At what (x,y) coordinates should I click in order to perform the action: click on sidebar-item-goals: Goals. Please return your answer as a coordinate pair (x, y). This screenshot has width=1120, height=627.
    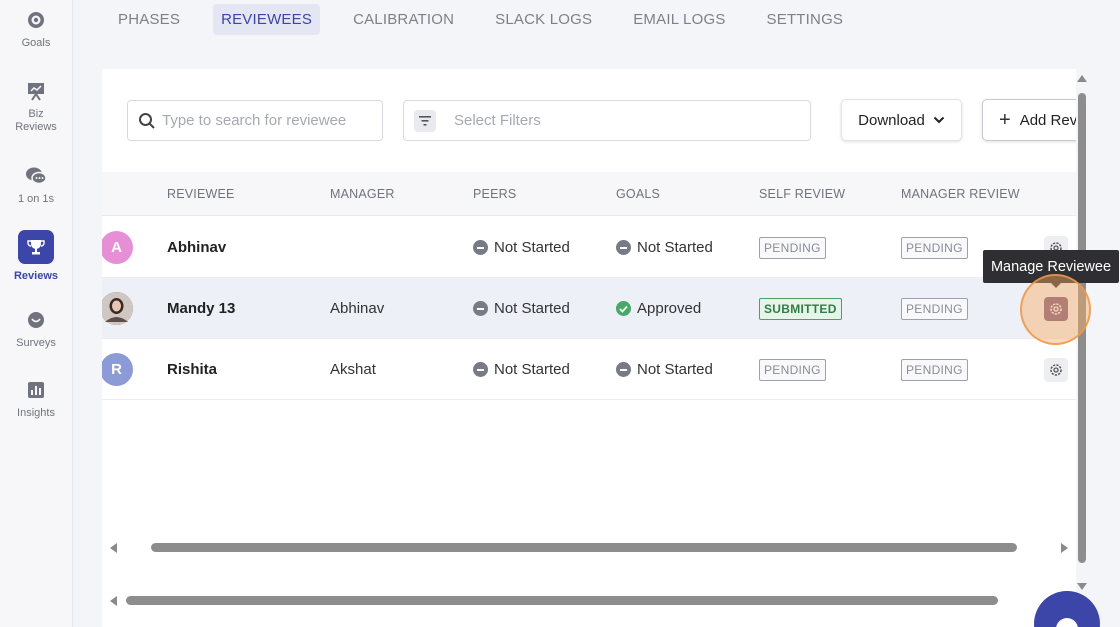
    Looking at the image, I should click on (36, 29).